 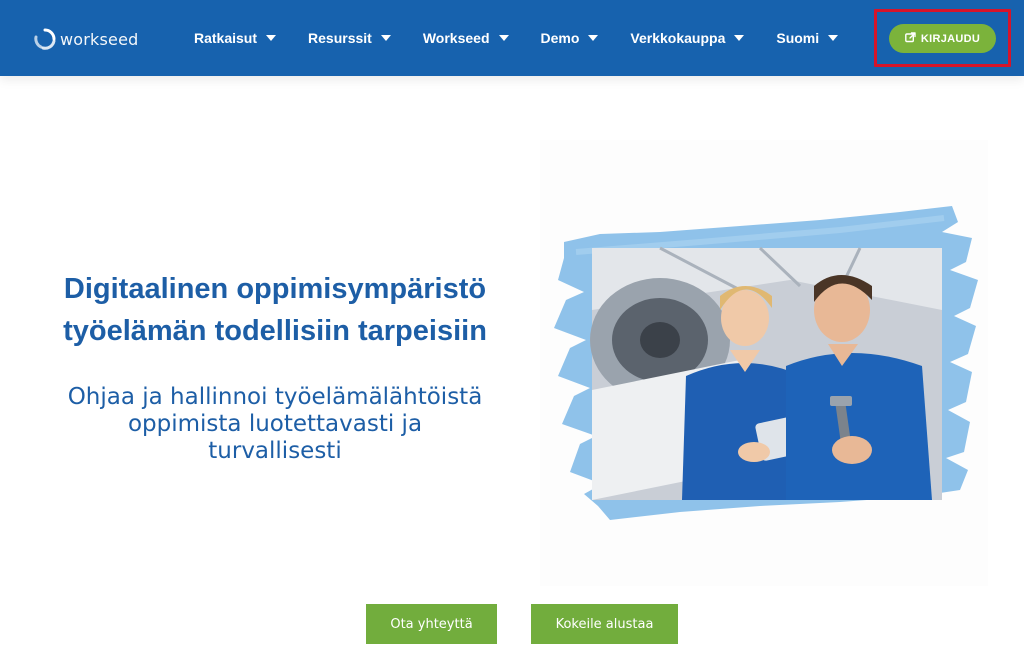 What do you see at coordinates (340, 38) in the screenshot?
I see `nav-label: Resurssit` at bounding box center [340, 38].